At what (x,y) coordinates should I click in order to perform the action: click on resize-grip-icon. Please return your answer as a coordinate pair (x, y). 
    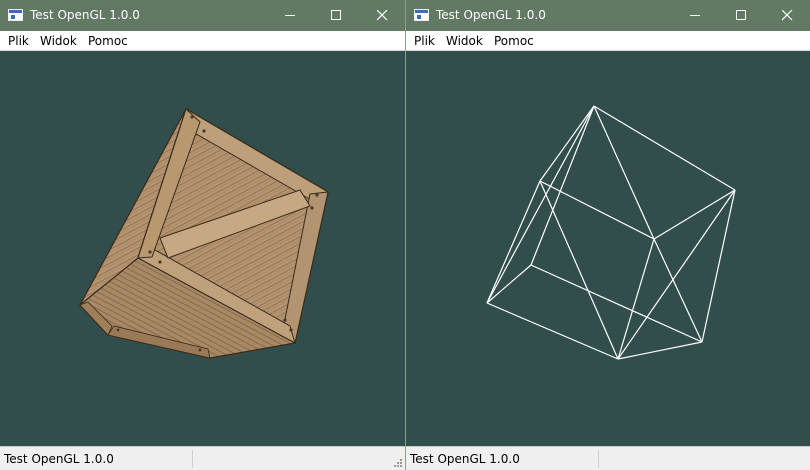
    Looking at the image, I should click on (398, 463).